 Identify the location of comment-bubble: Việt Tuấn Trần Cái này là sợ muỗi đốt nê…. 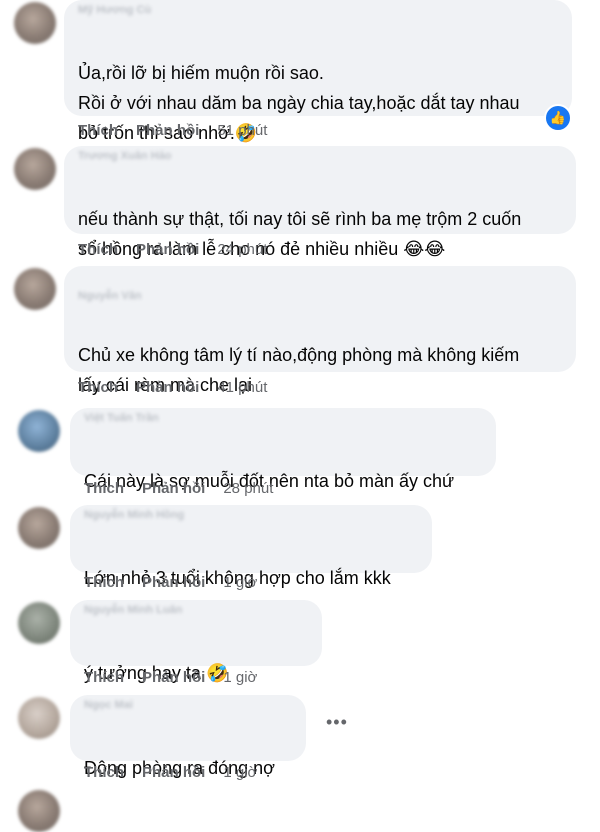
(283, 449).